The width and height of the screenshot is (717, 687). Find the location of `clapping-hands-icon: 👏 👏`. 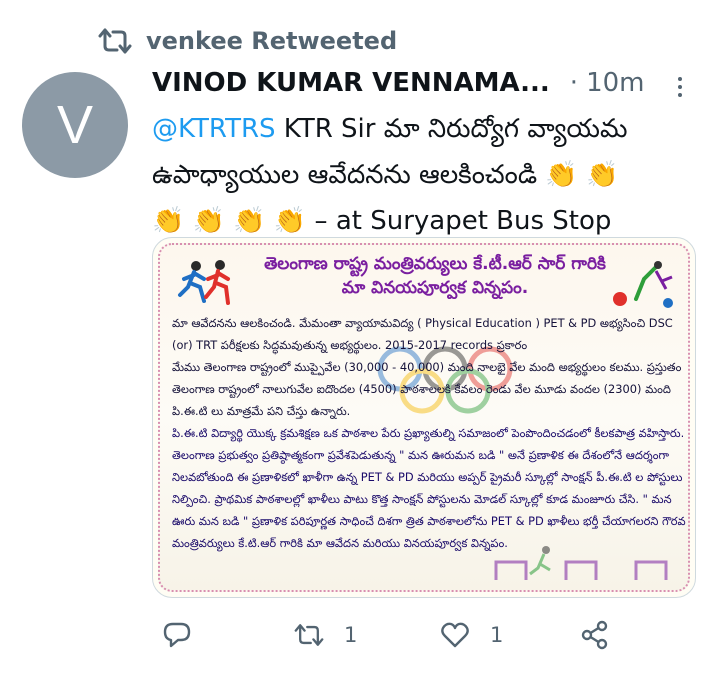

clapping-hands-icon: 👏 👏 is located at coordinates (582, 175).